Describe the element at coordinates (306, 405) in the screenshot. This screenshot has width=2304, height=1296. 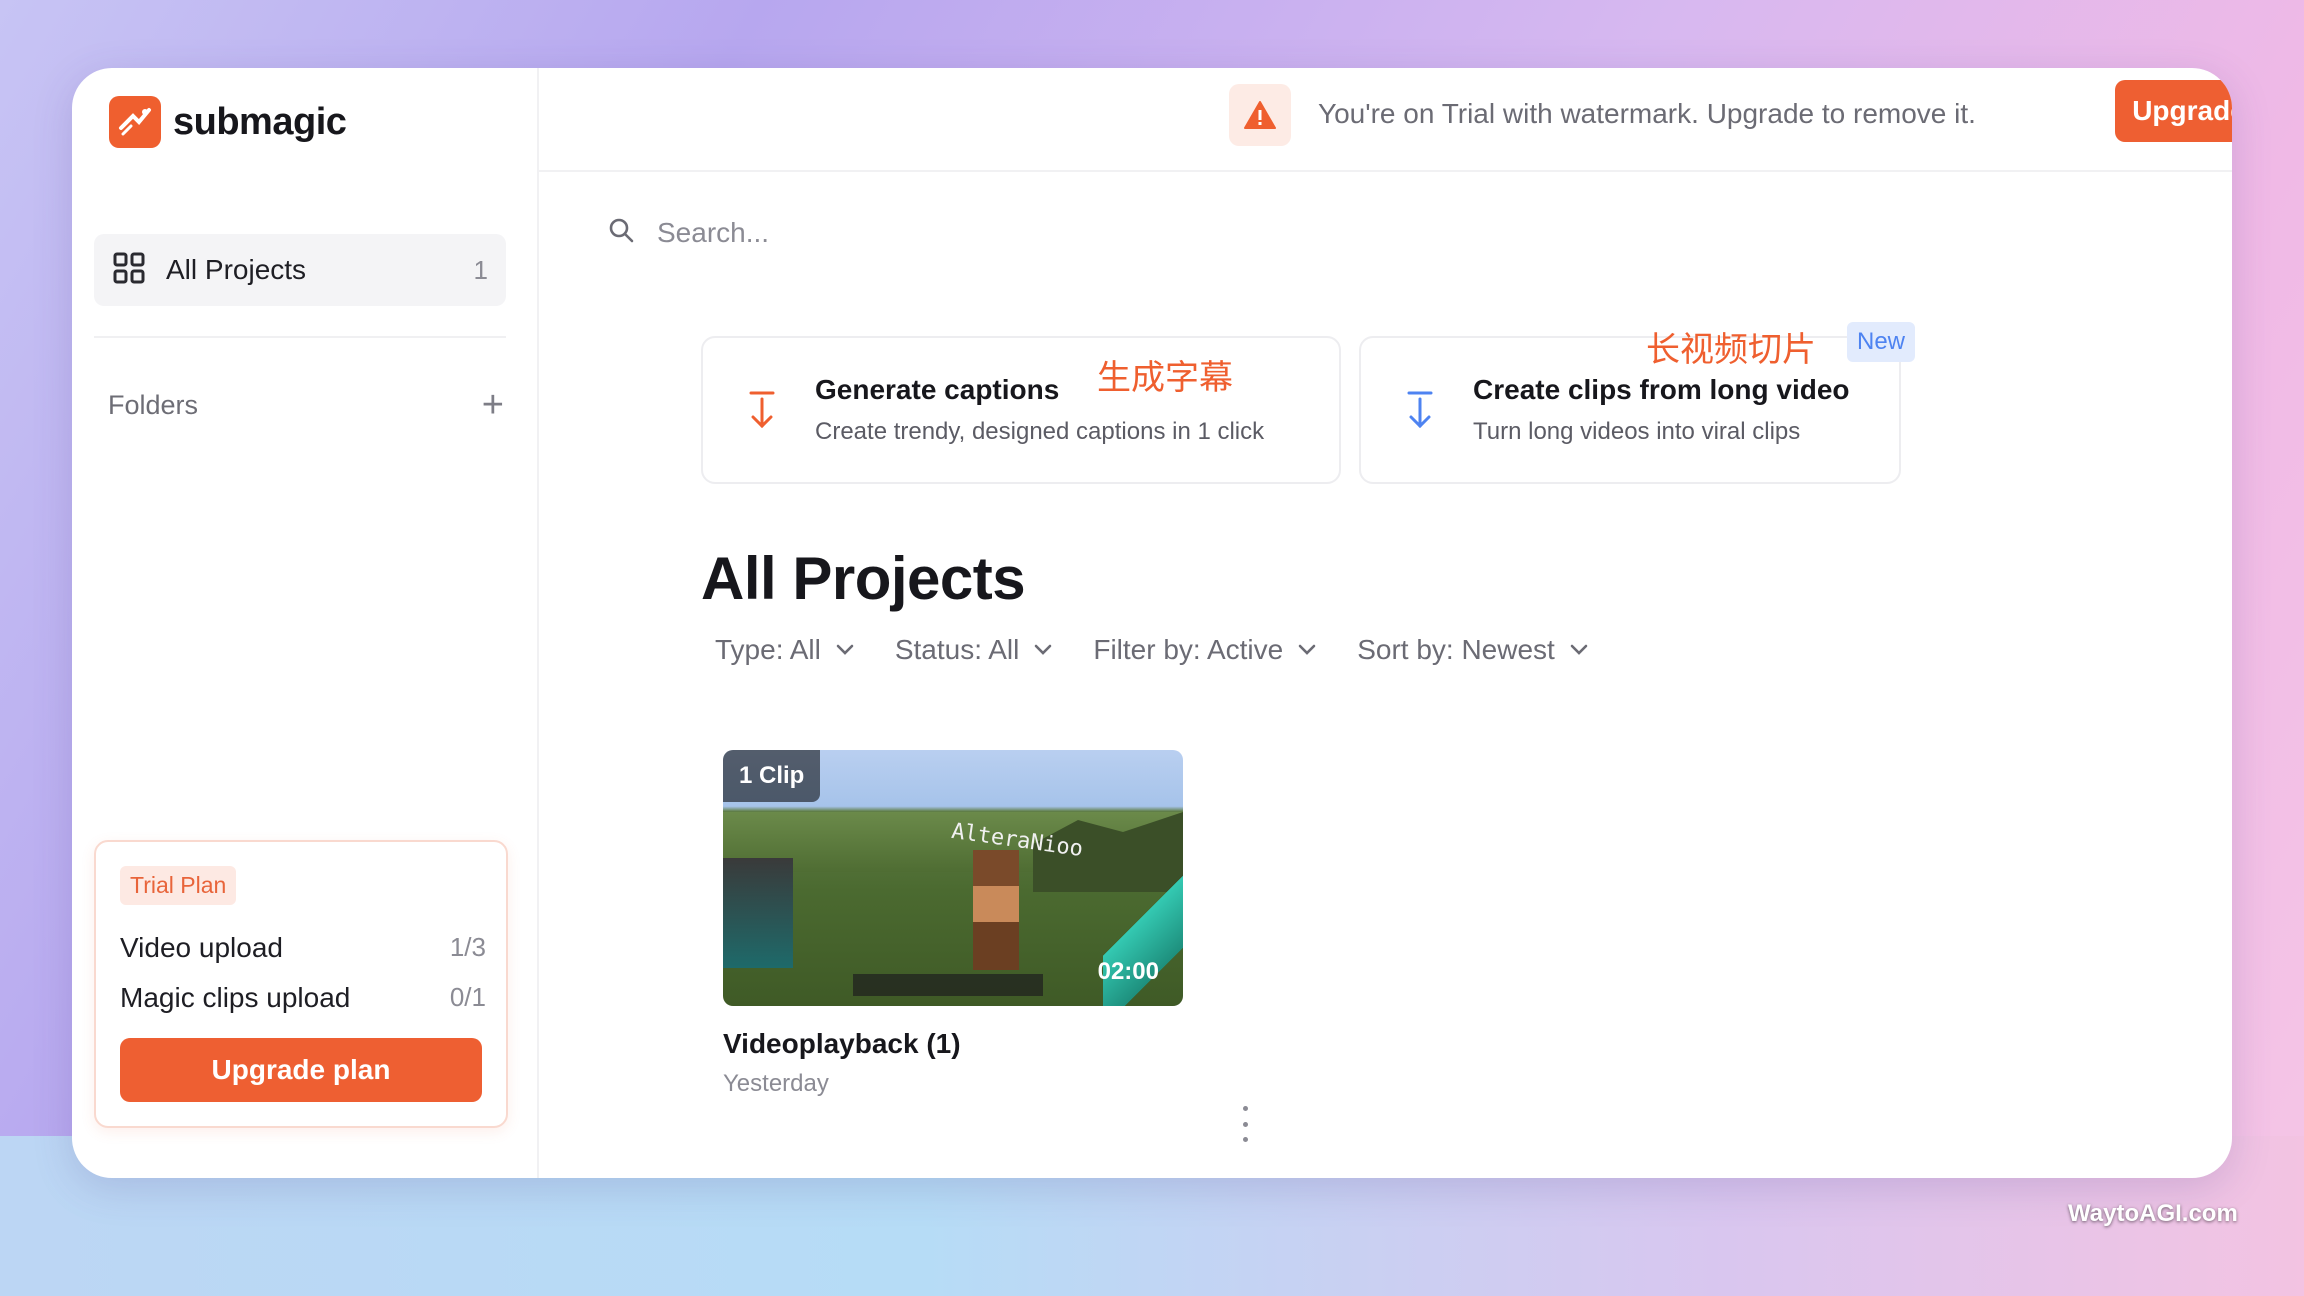
I see `folders-section: Folders +` at that location.